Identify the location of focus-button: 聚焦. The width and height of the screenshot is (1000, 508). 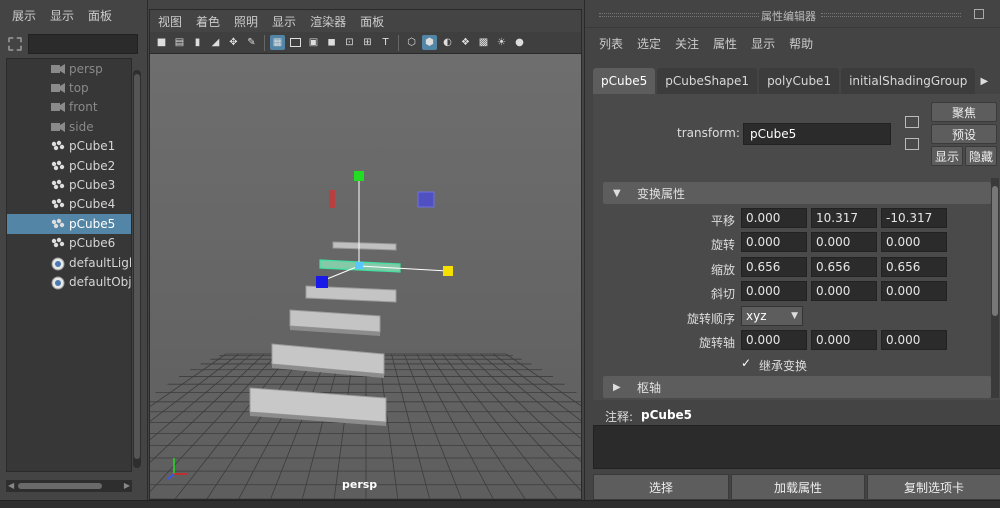
(964, 112).